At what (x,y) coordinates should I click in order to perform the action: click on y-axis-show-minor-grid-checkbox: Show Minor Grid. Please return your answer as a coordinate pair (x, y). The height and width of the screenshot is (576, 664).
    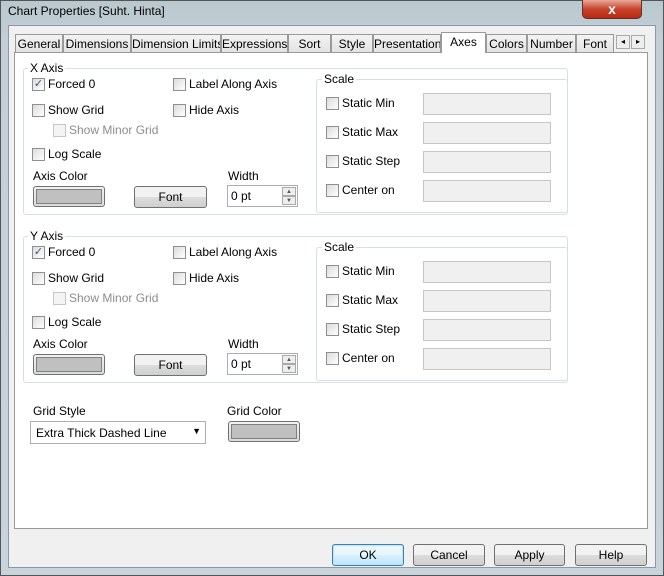
    Looking at the image, I should click on (105, 298).